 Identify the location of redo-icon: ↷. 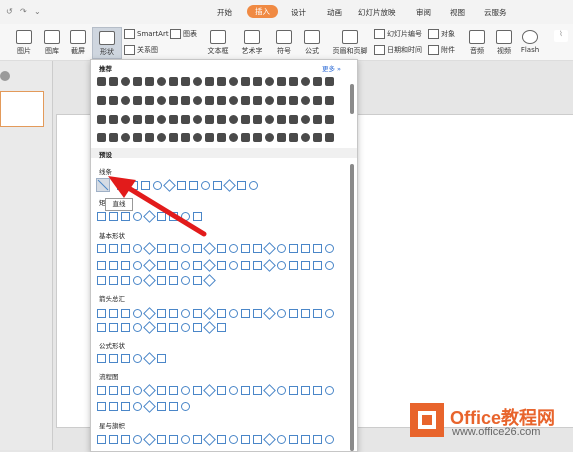
(23, 11).